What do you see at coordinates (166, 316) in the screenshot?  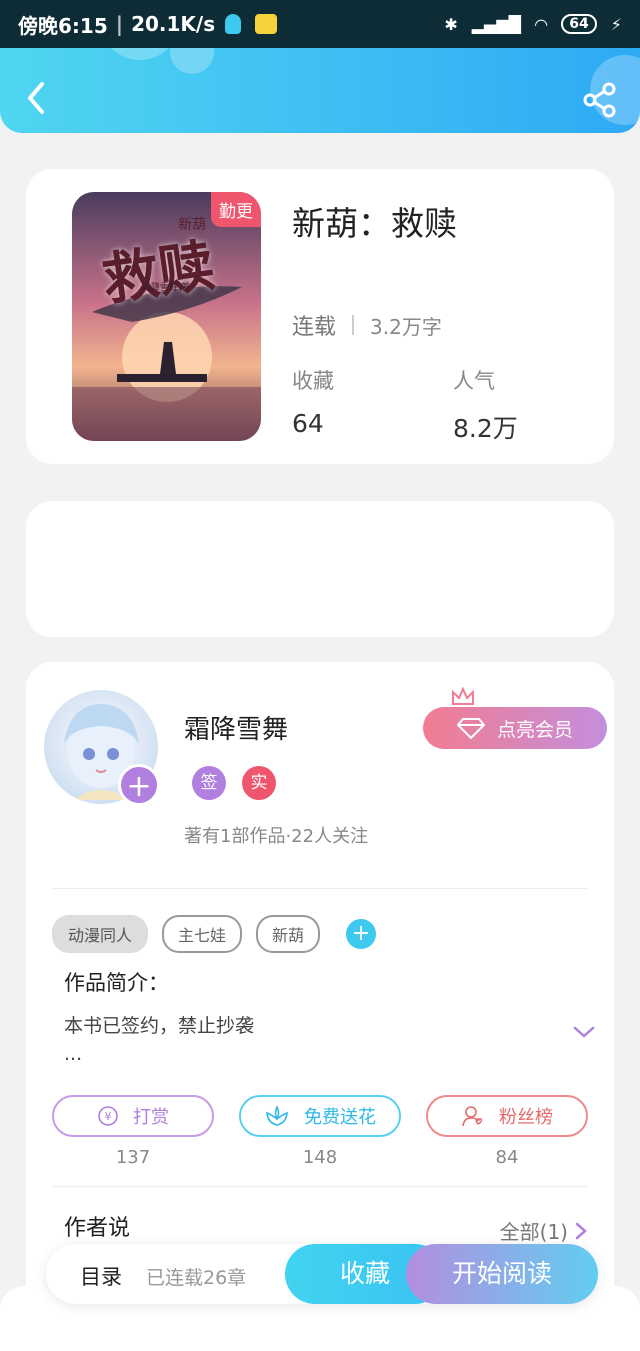 I see `book-cover: 救赎 新葫 霜降雪舞 著 勤更` at bounding box center [166, 316].